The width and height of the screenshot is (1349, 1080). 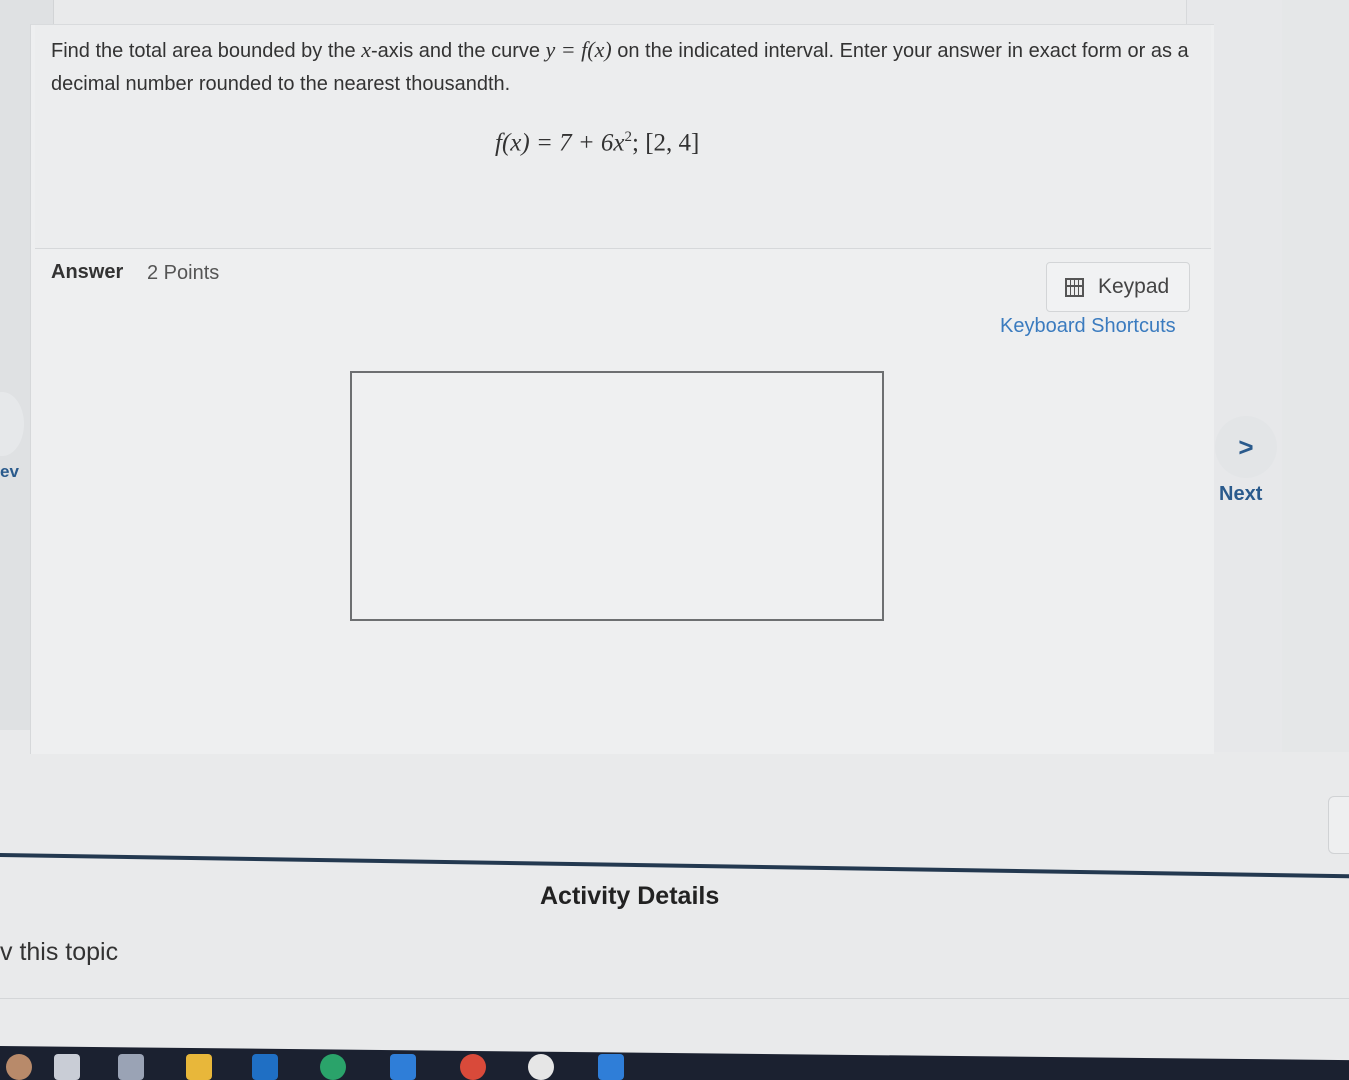 I want to click on chevron-right-icon: >, so click(x=1246, y=446).